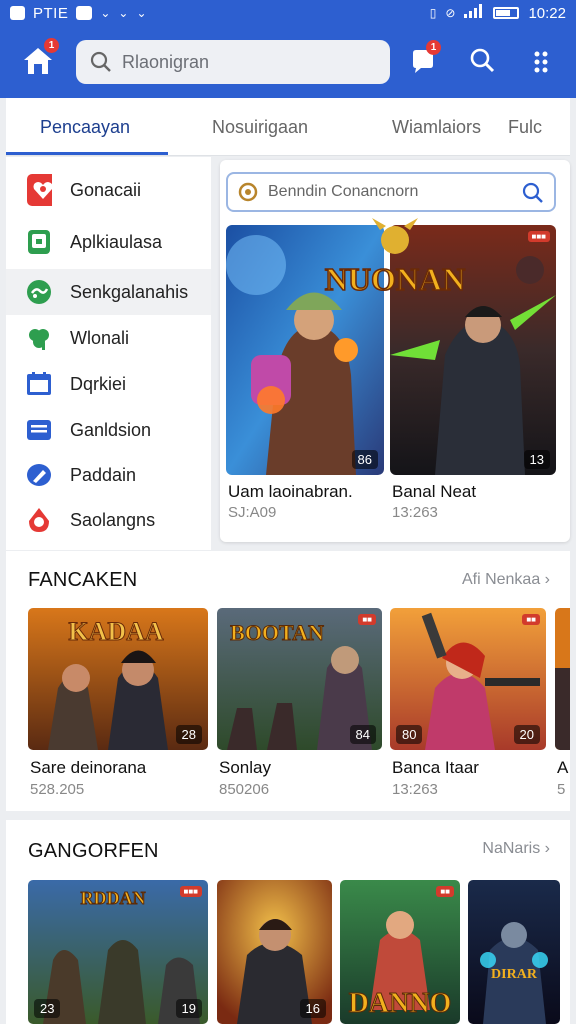 The height and width of the screenshot is (1024, 576). I want to click on tab-bar: Pencaayan Nosuirigaan Wiamlaiors Fulc, so click(288, 127).